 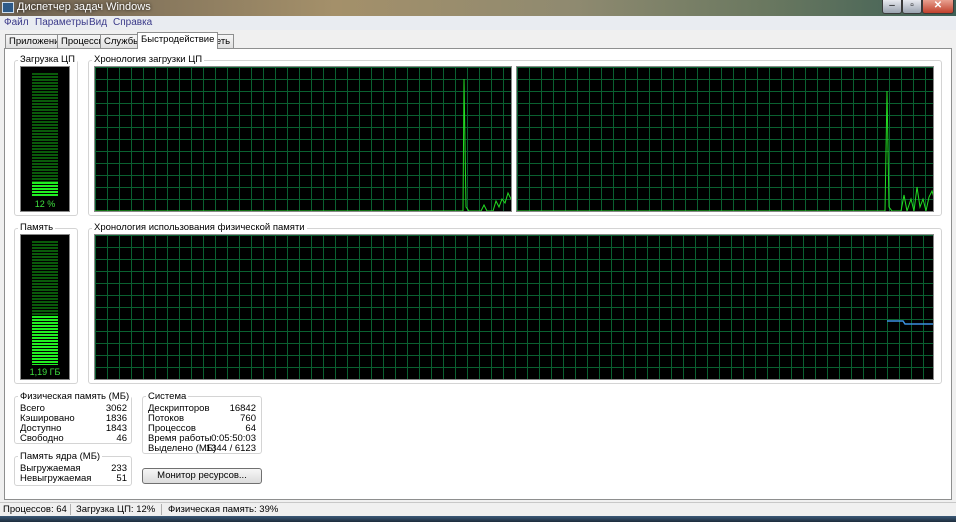 What do you see at coordinates (73, 438) in the screenshot?
I see `table-row: Свободно 46` at bounding box center [73, 438].